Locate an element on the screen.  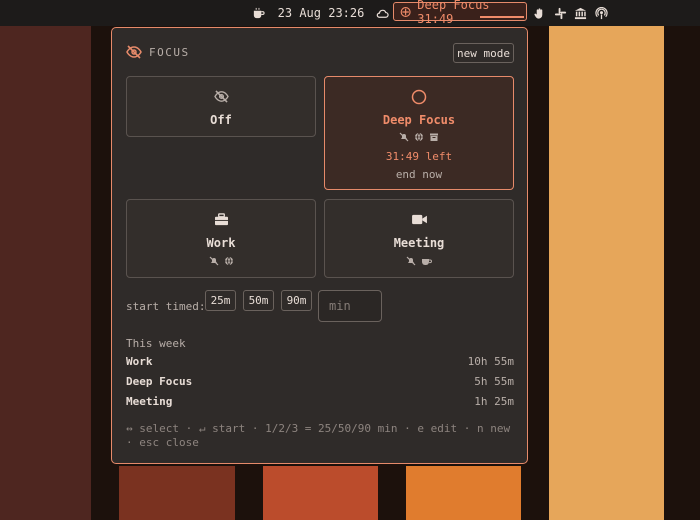
mode-card-deep-focus: Deep Focus 31:49 left end now is located at coordinates (419, 133).